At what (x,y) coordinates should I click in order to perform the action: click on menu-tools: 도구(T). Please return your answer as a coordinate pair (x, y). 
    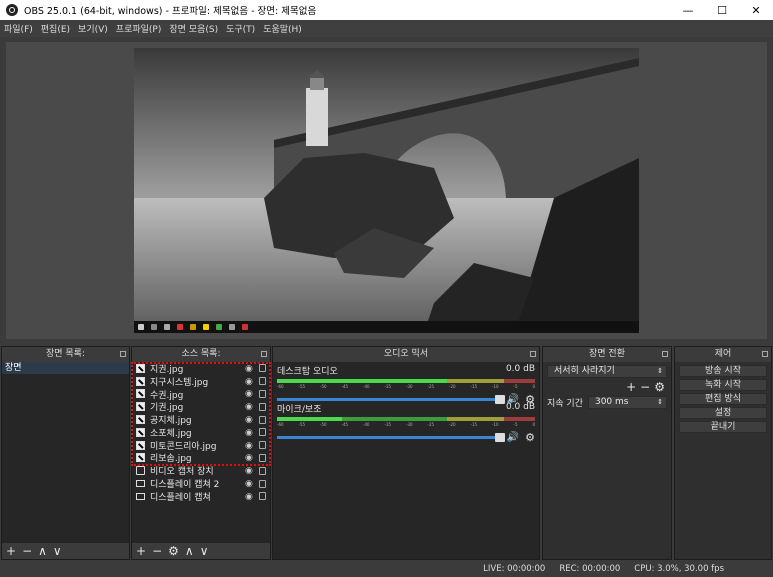
    Looking at the image, I should click on (240, 28).